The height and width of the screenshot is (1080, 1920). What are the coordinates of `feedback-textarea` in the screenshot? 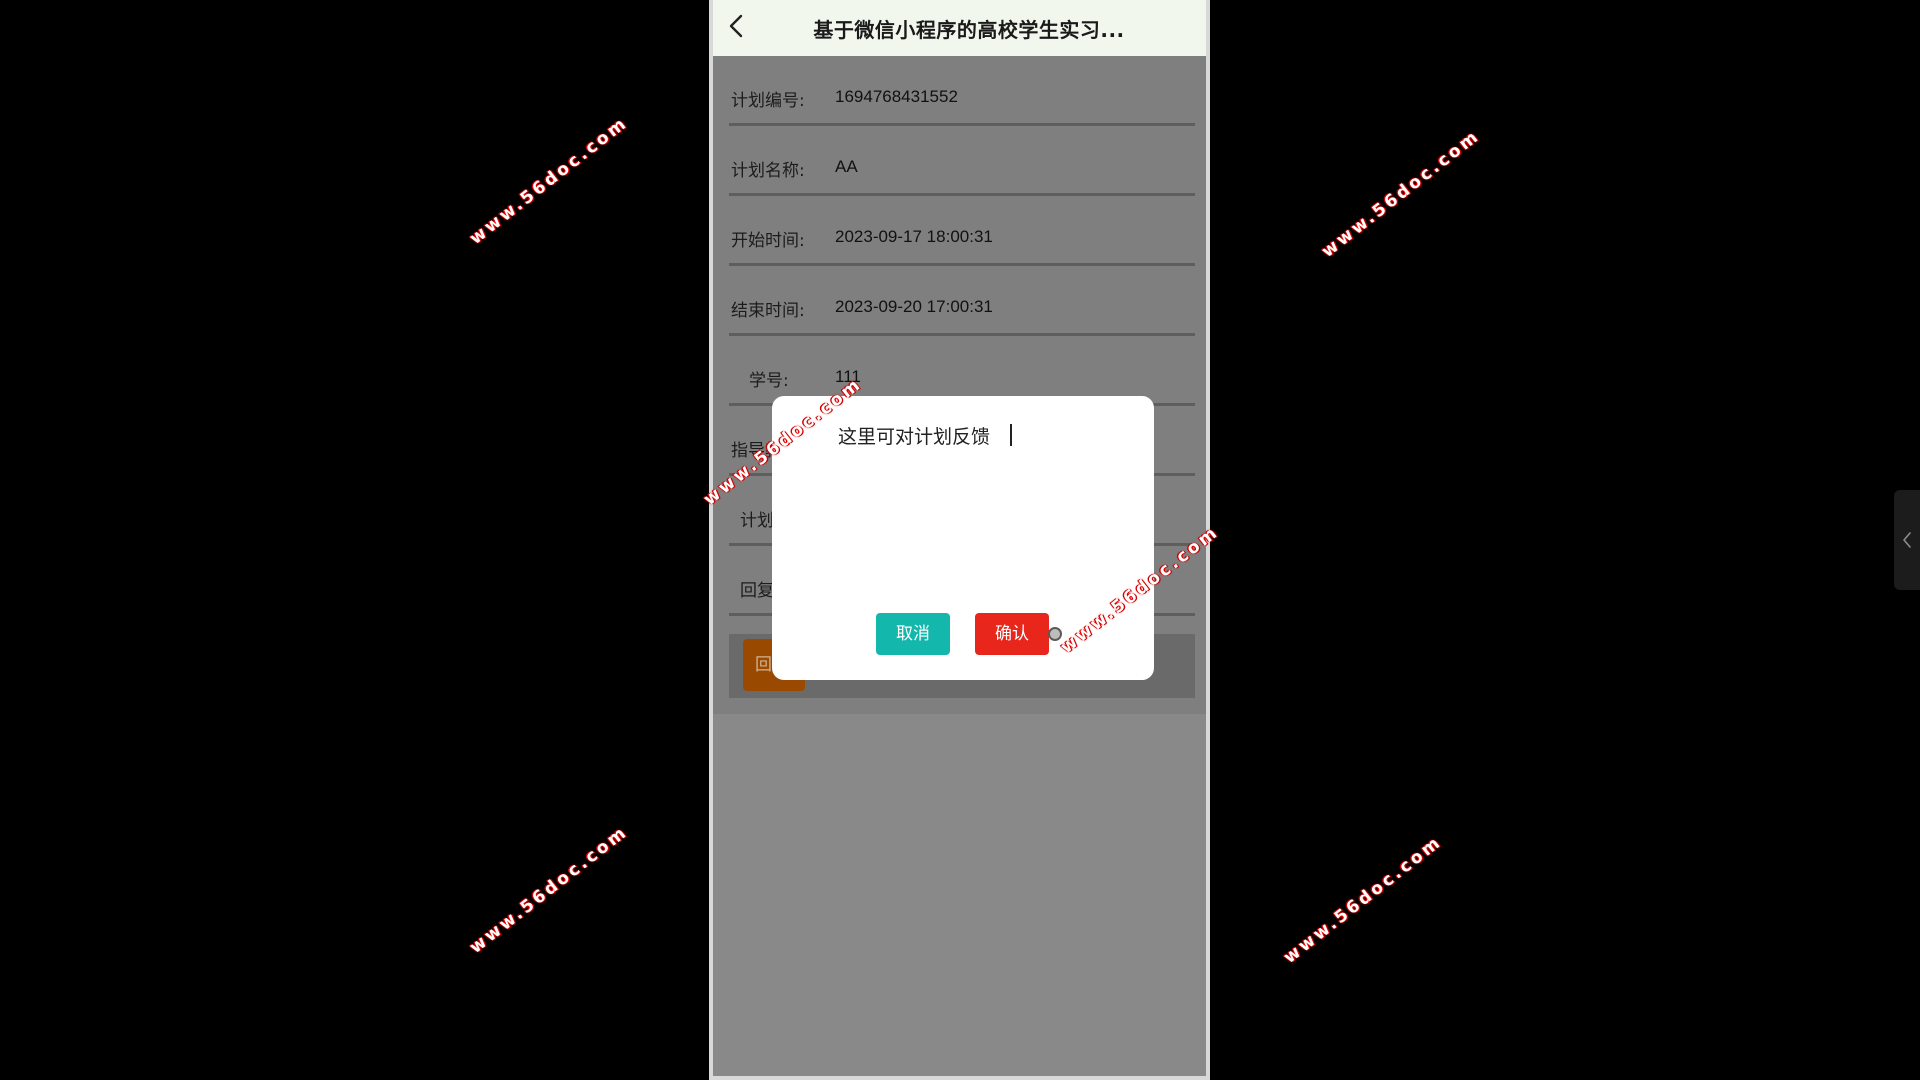 It's located at (983, 502).